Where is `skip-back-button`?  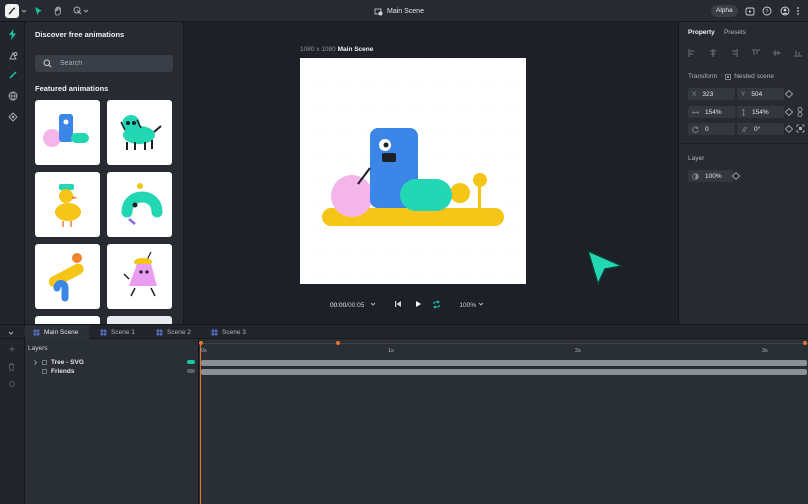 skip-back-button is located at coordinates (398, 305).